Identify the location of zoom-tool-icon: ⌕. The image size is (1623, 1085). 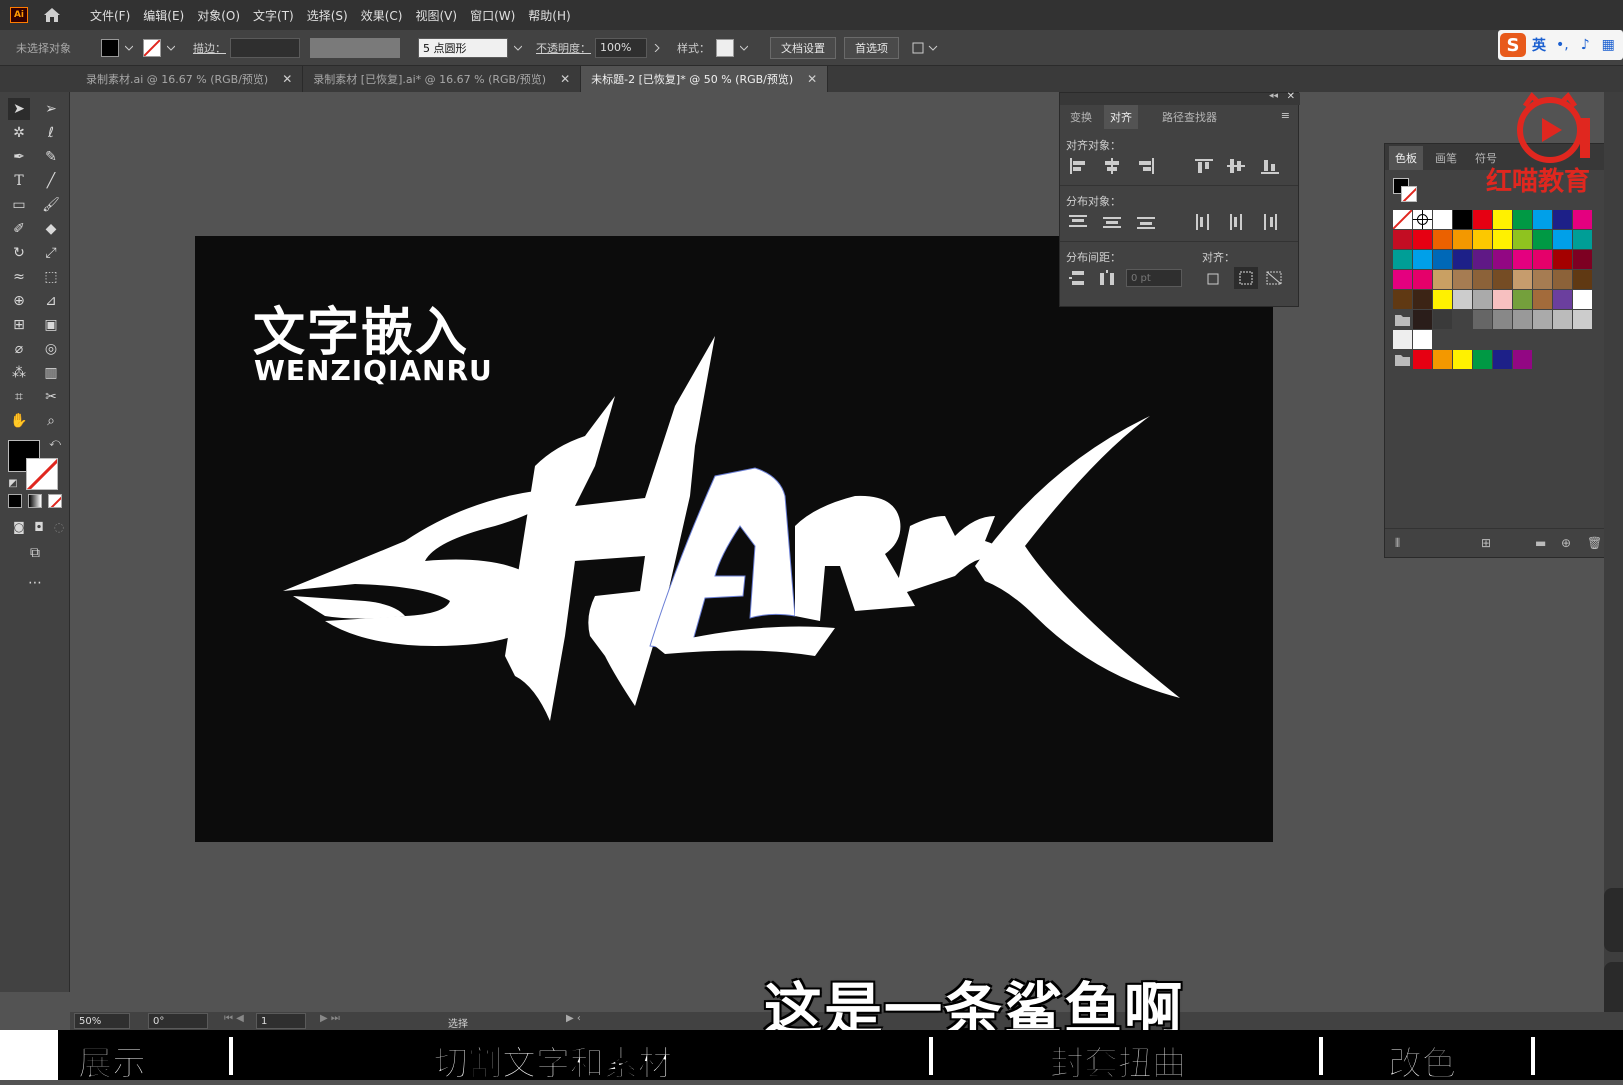
(51, 421).